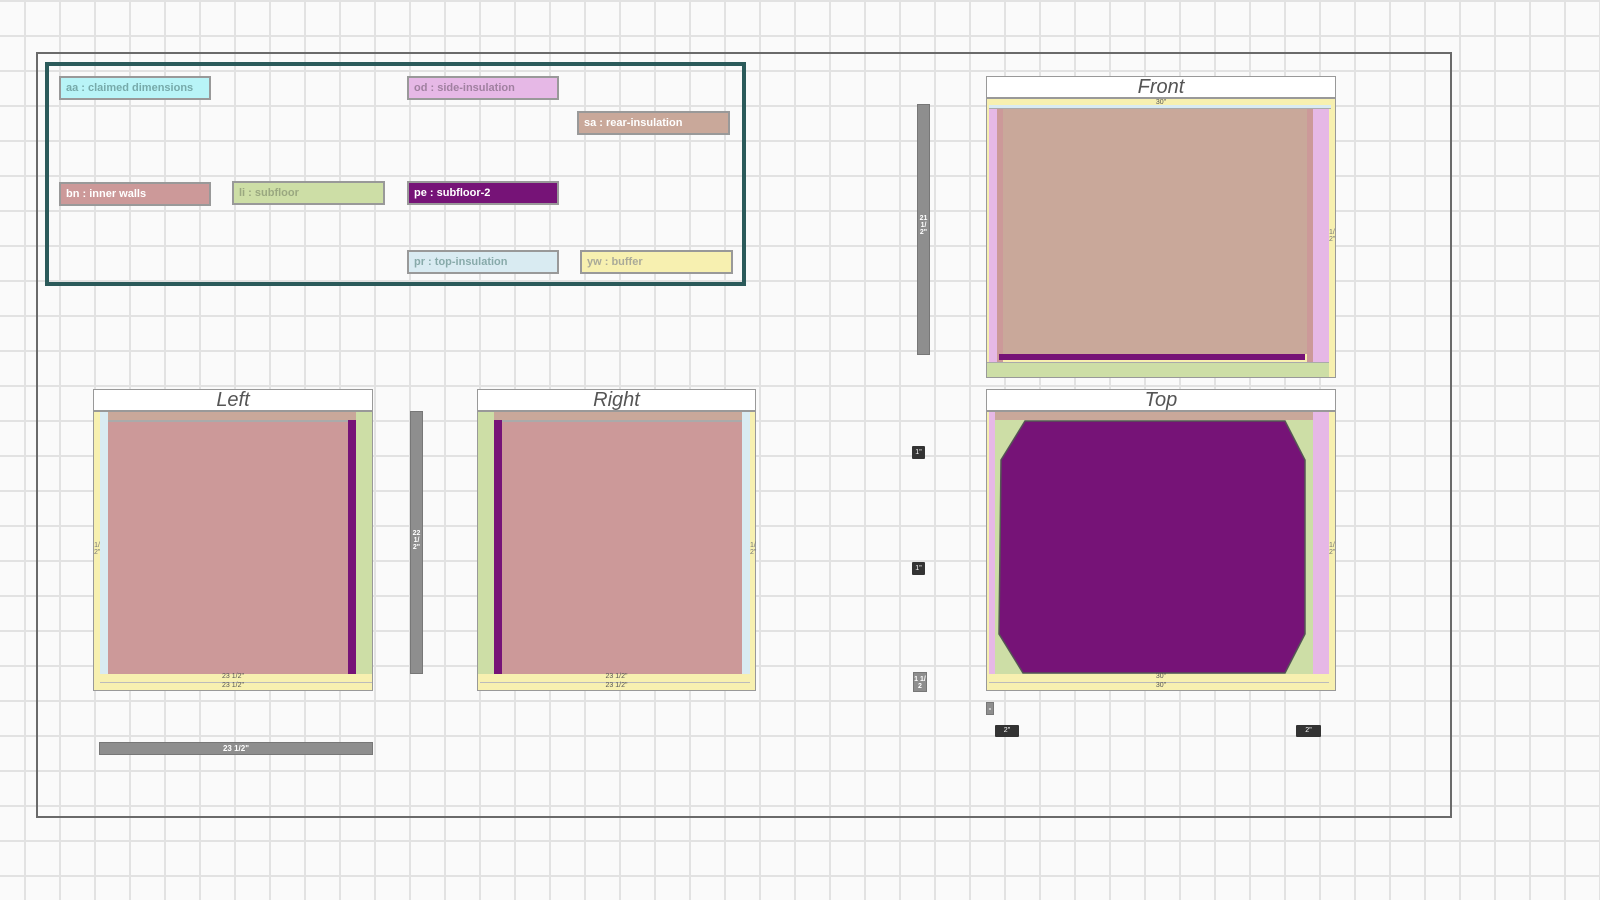 This screenshot has width=1600, height=900. What do you see at coordinates (746, 543) in the screenshot?
I see `right-top-insulation` at bounding box center [746, 543].